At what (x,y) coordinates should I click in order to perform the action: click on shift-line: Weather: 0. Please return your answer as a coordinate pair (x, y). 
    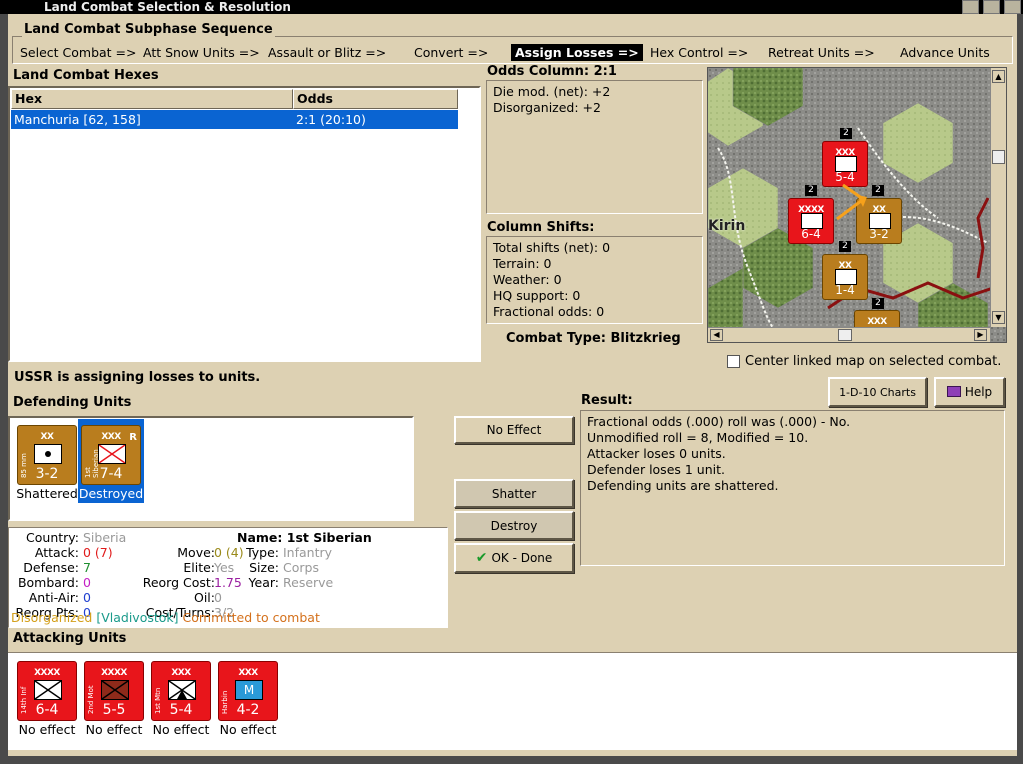
    Looking at the image, I should click on (527, 279).